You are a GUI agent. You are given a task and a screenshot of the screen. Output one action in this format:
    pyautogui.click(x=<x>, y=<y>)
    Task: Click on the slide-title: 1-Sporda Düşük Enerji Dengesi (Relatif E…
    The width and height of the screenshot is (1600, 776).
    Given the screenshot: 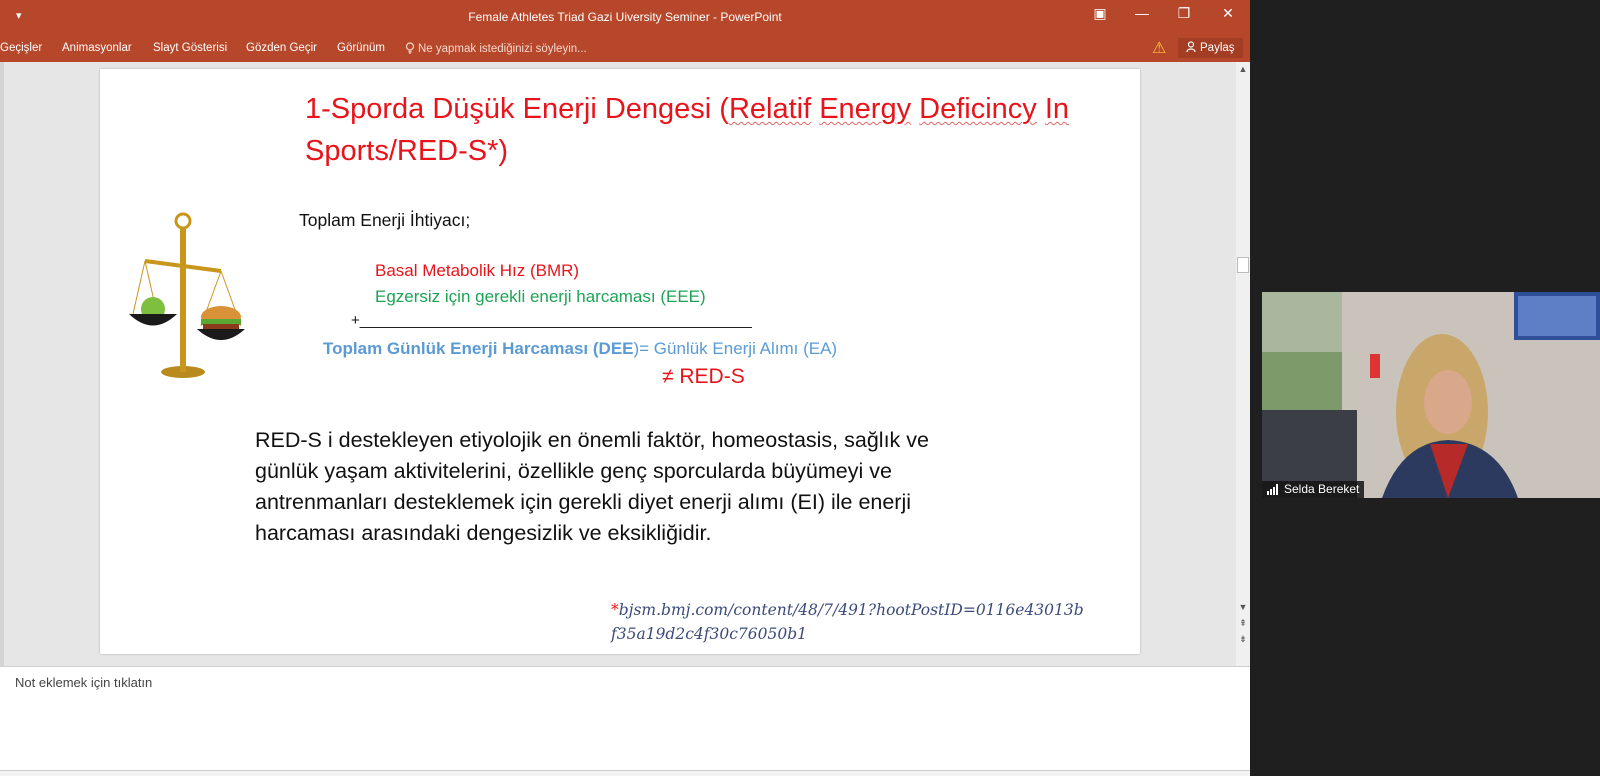 What is the action you would take?
    pyautogui.click(x=705, y=130)
    